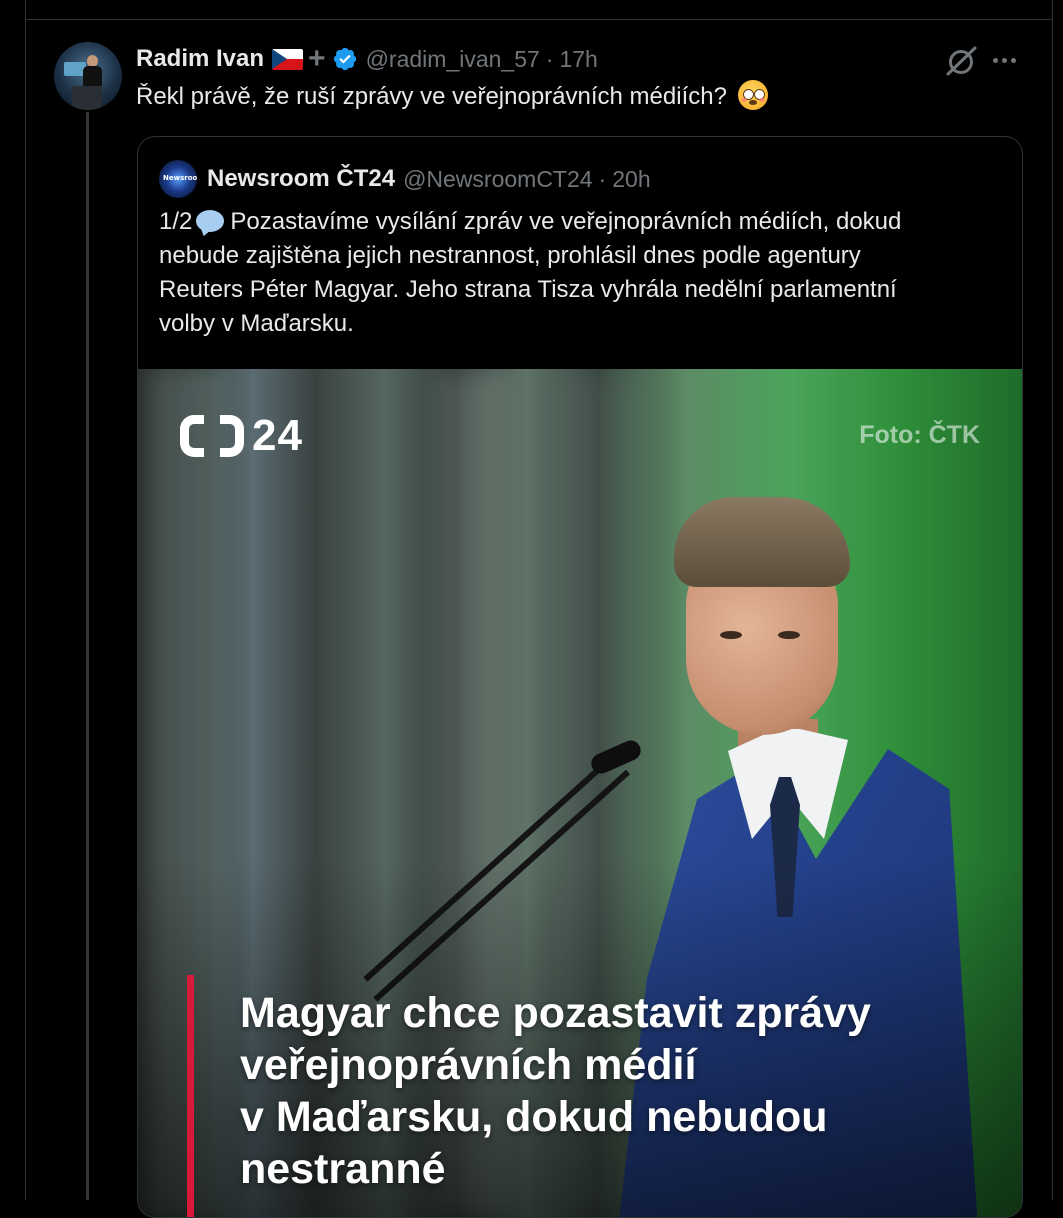  I want to click on post-divider, so click(539, 19).